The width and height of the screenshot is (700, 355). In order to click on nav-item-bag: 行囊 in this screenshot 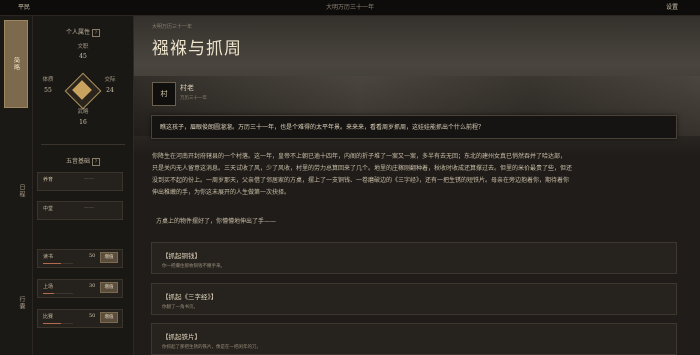, I will do `click(15, 303)`.